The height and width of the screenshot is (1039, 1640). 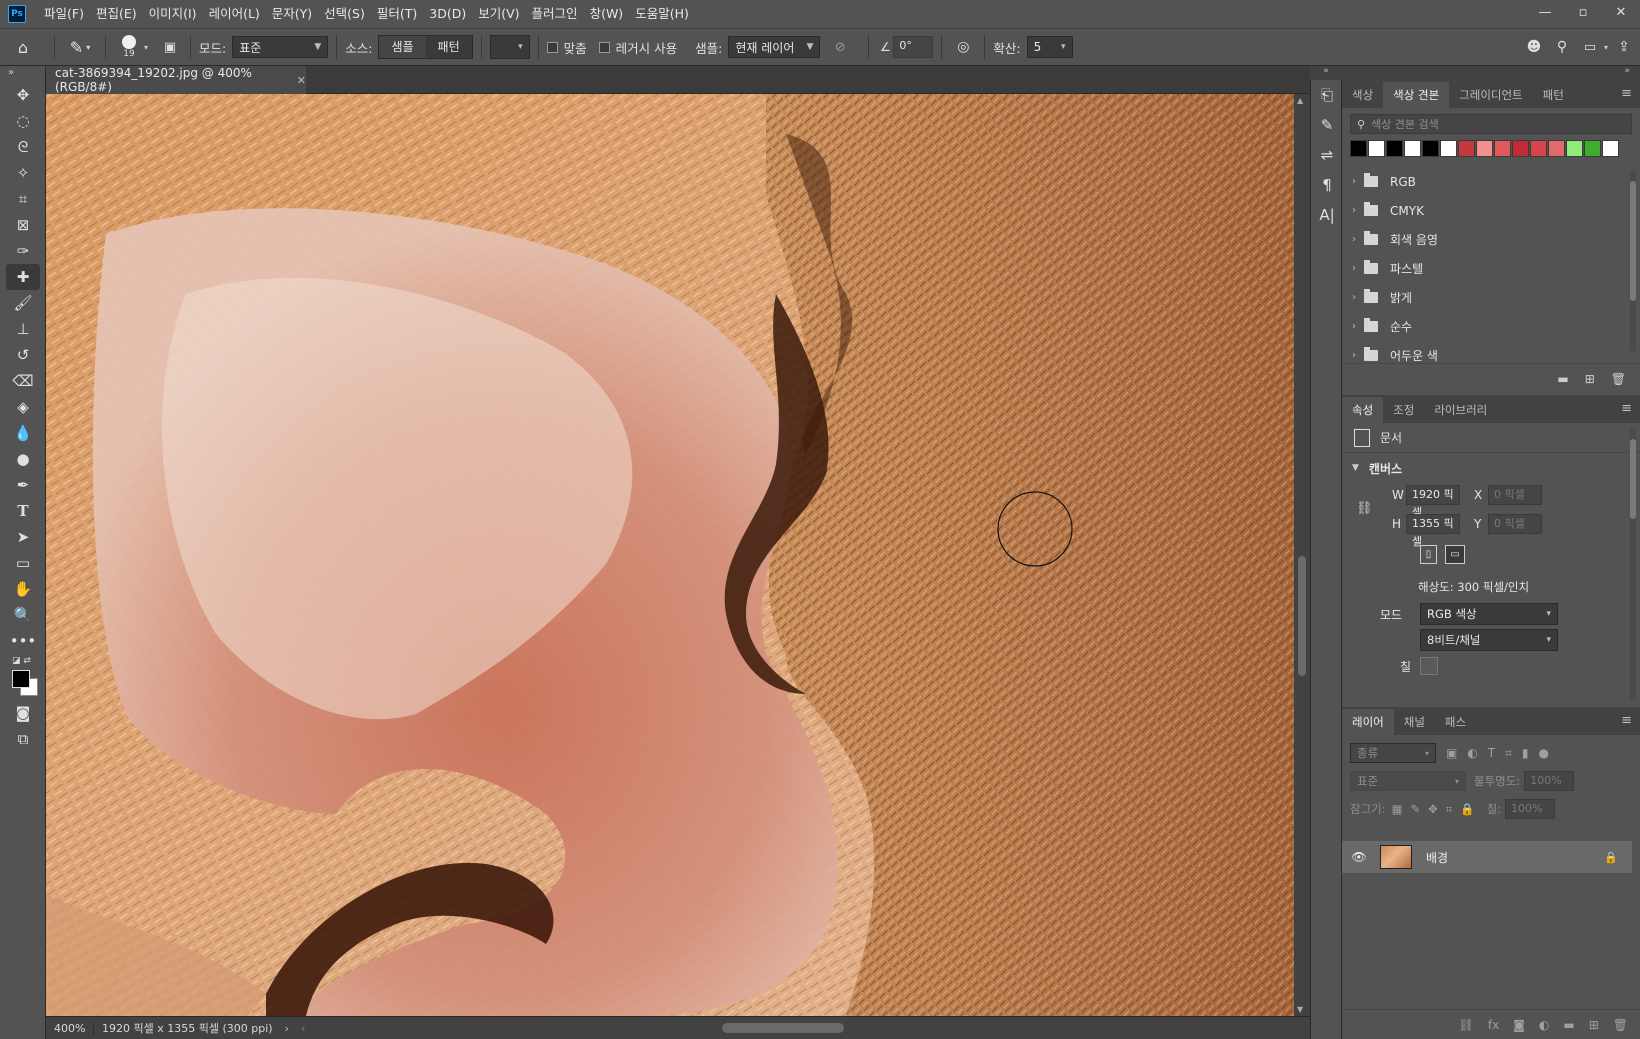 What do you see at coordinates (555, 14) in the screenshot?
I see `menu-plugins: 플러그인` at bounding box center [555, 14].